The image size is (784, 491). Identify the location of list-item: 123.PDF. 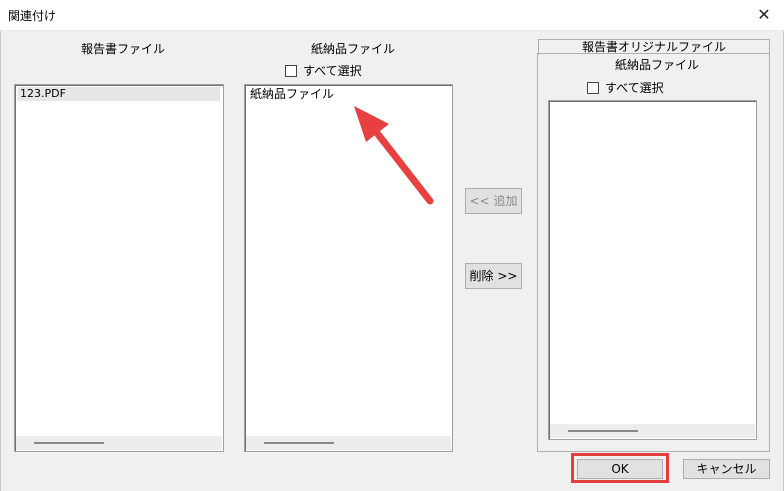
(119, 94).